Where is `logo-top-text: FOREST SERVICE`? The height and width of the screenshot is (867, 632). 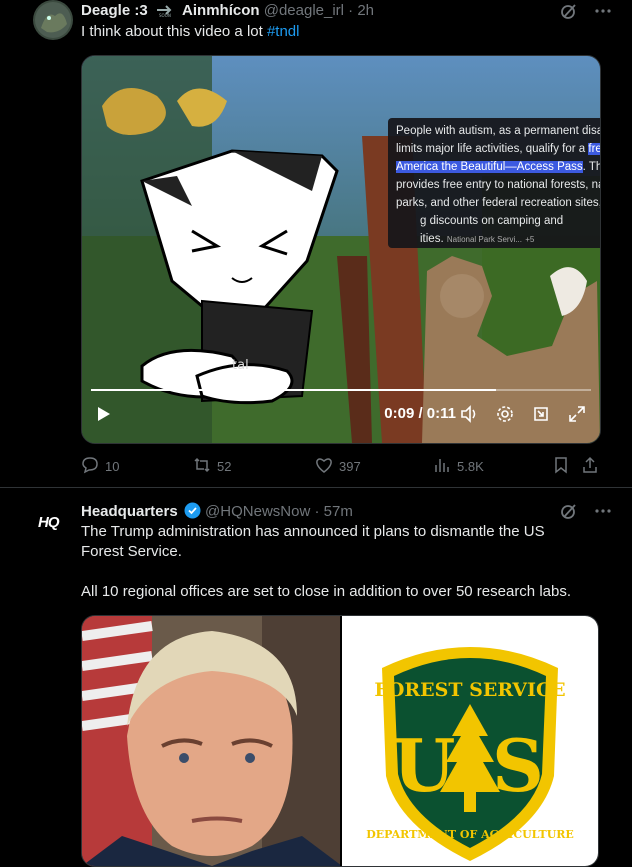
logo-top-text: FOREST SERVICE is located at coordinates (469, 690).